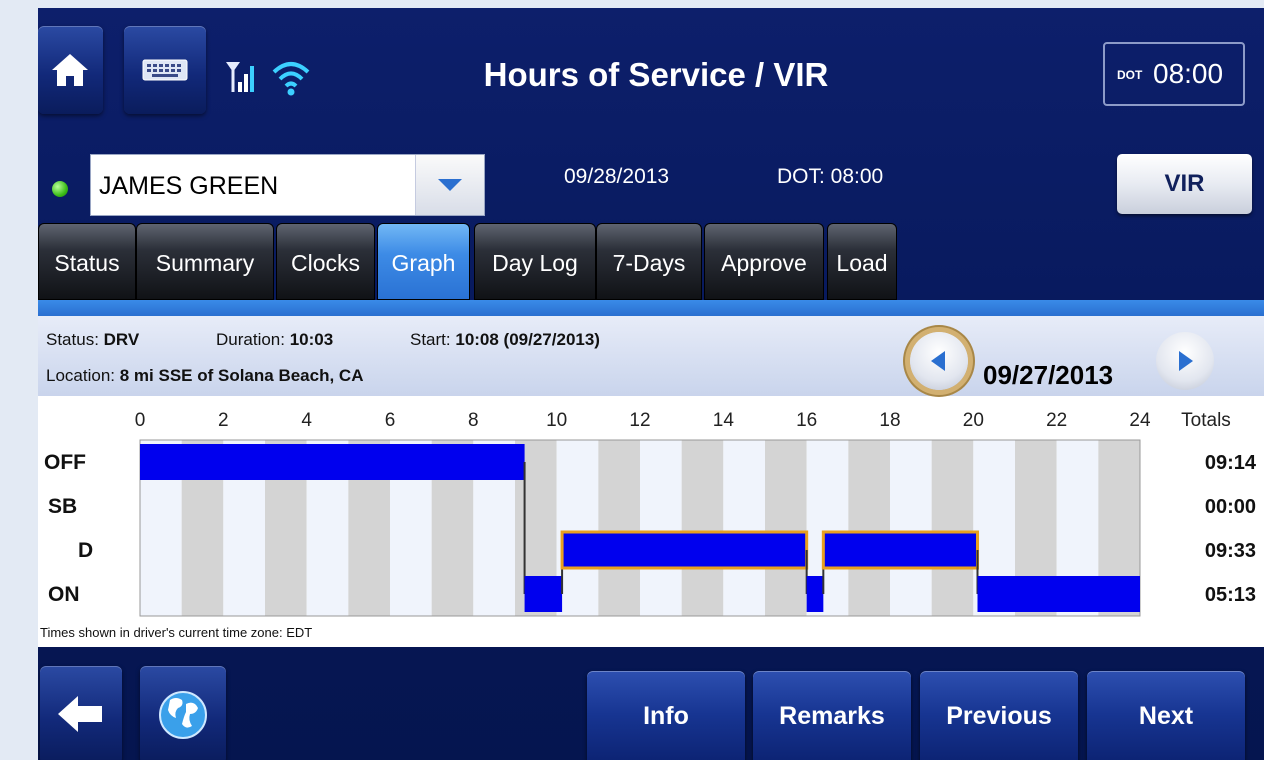 This screenshot has width=1264, height=760. What do you see at coordinates (62, 506) in the screenshot?
I see `row-label: SB` at bounding box center [62, 506].